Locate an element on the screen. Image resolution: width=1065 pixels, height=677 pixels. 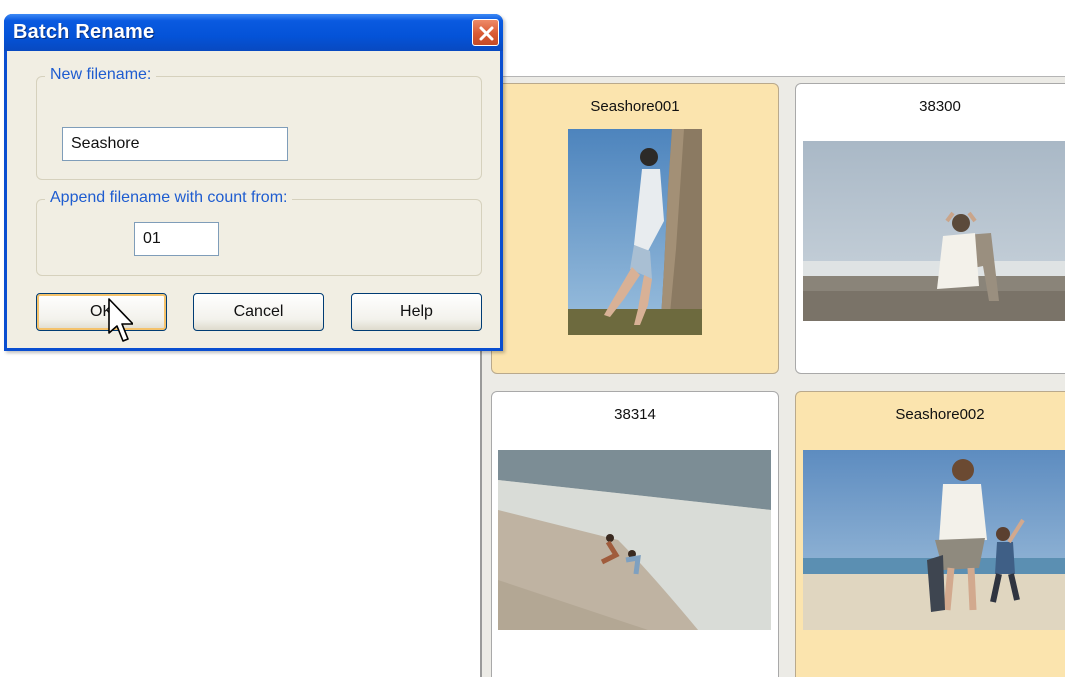
thumbnail-38300: 38300 is located at coordinates (930, 228).